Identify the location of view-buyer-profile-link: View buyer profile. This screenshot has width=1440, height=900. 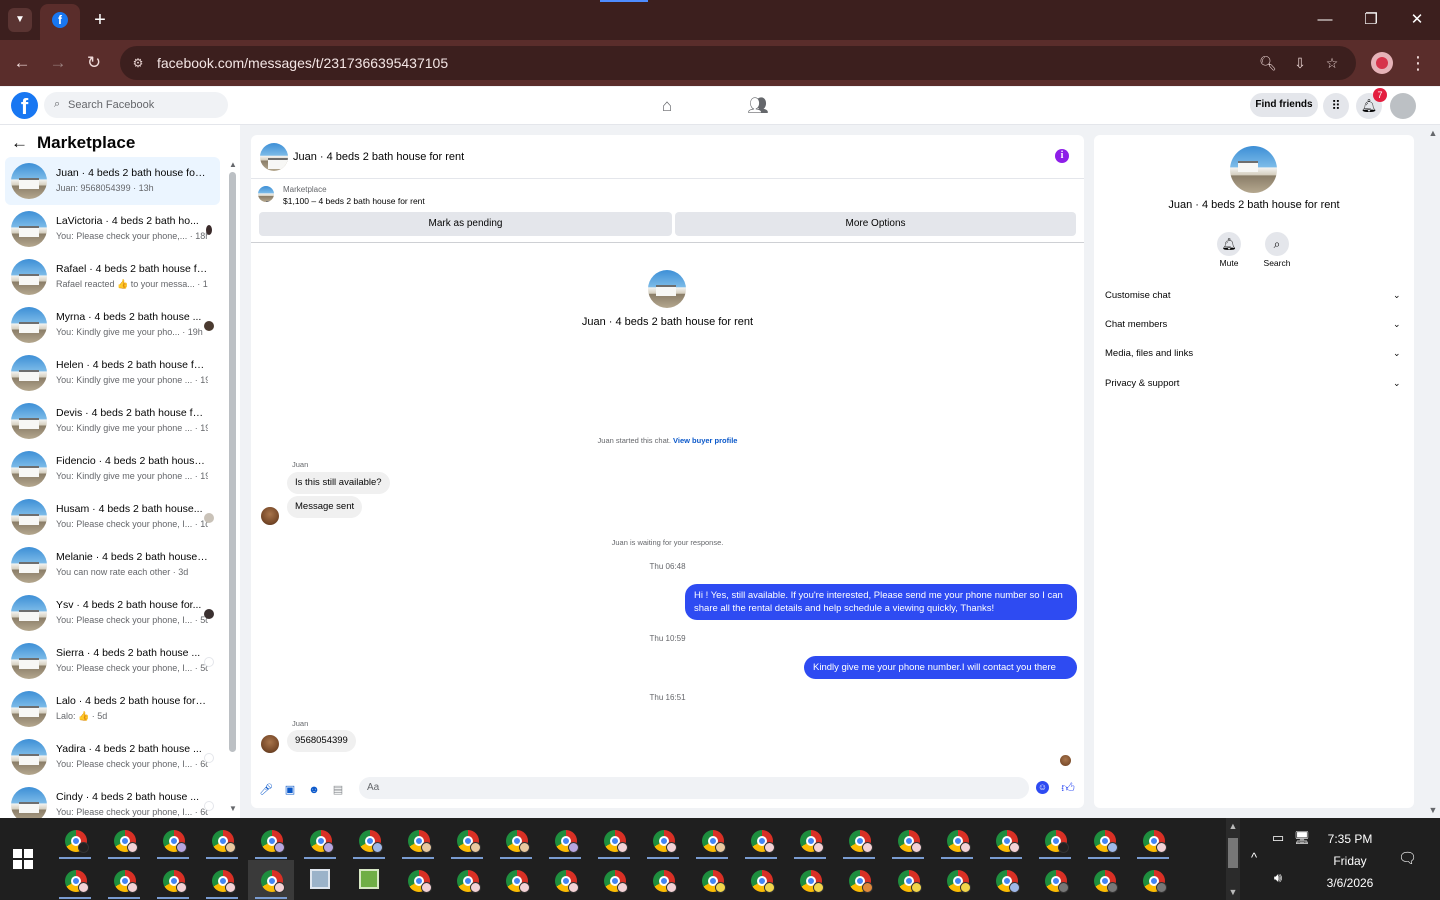
(705, 440).